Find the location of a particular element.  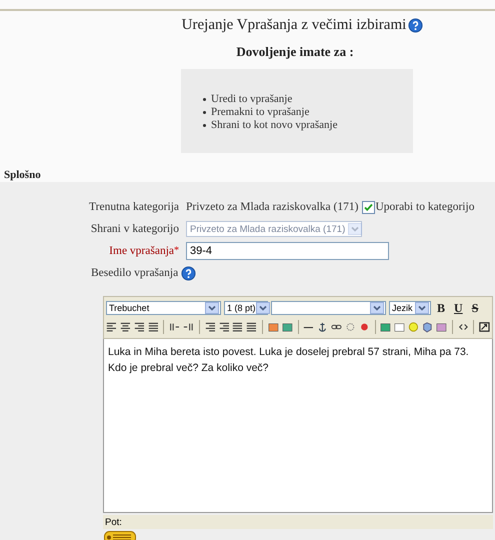

permissions-heading: Dovoljenje imate za : is located at coordinates (295, 52).